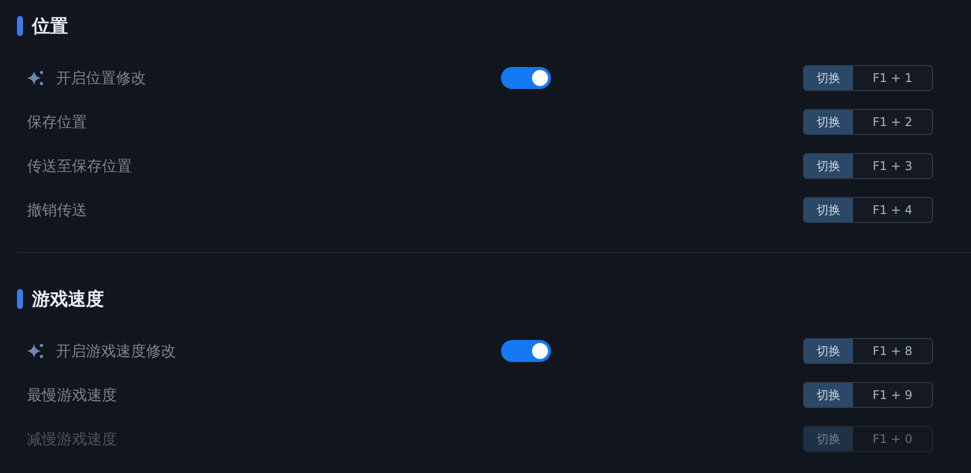  I want to click on hotkey-field: 切换 F1 + 4, so click(868, 210).